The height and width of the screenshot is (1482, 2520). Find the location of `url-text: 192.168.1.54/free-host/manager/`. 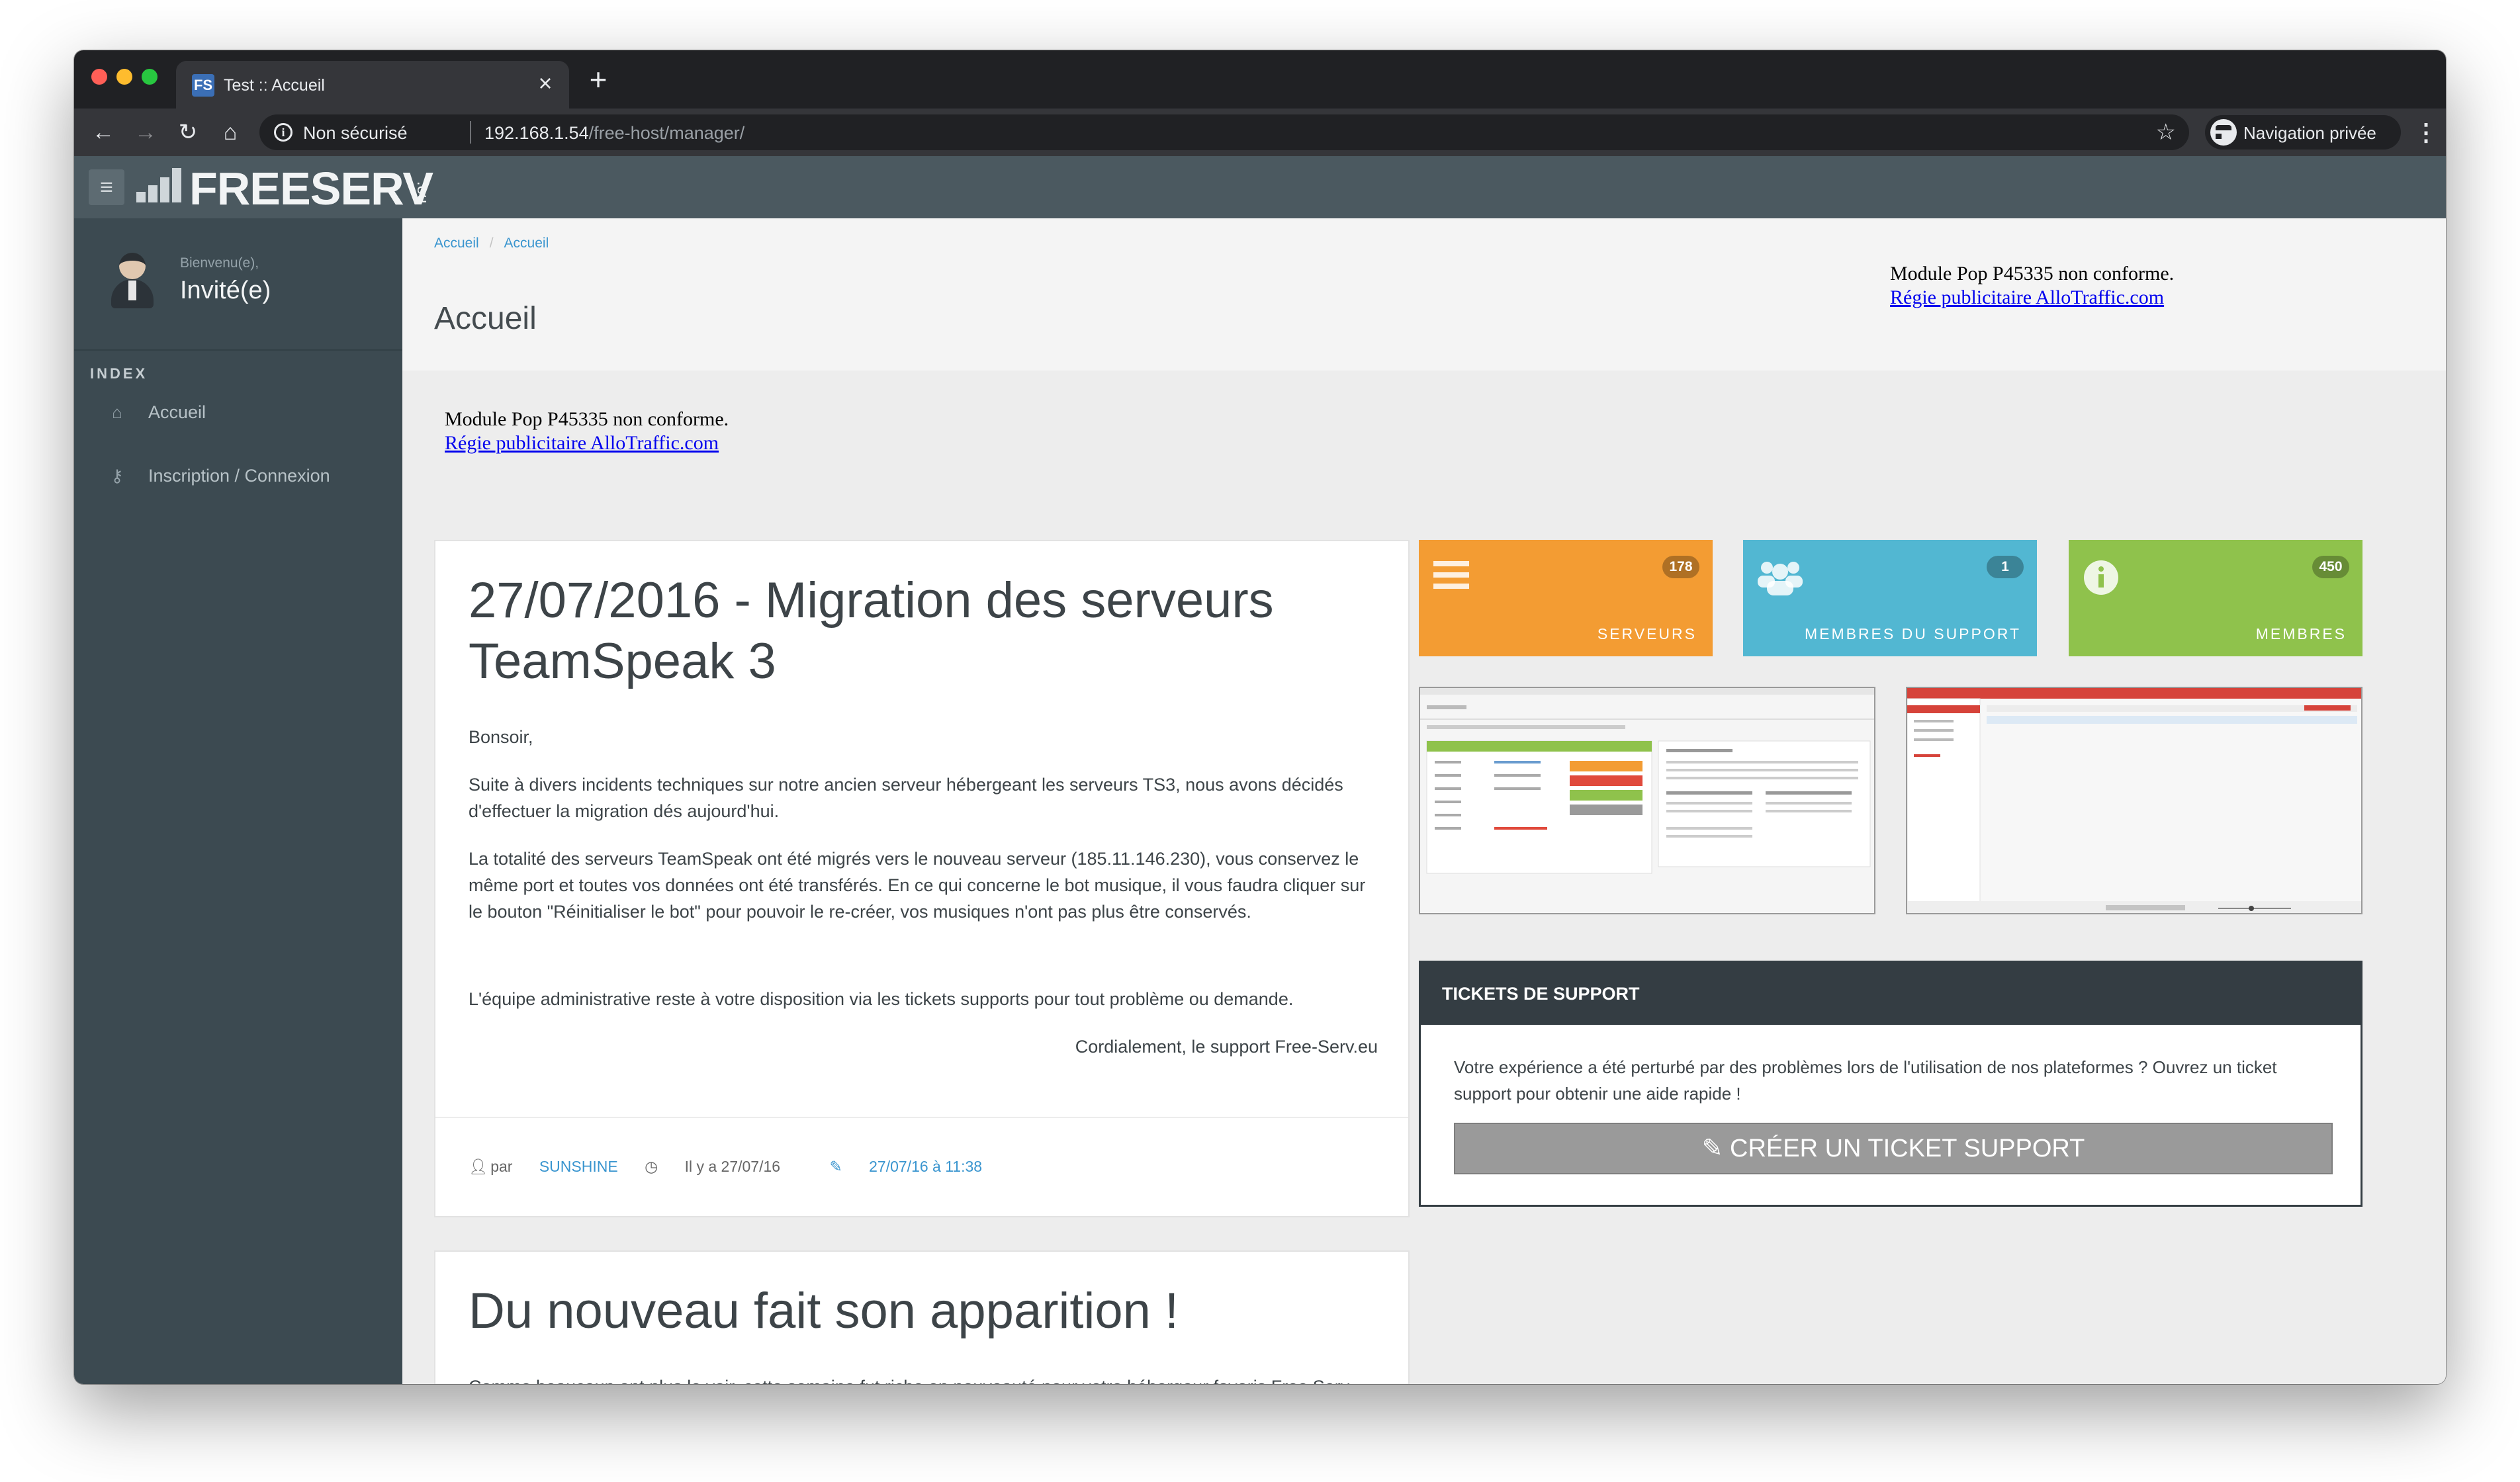

url-text: 192.168.1.54/free-host/manager/ is located at coordinates (614, 133).